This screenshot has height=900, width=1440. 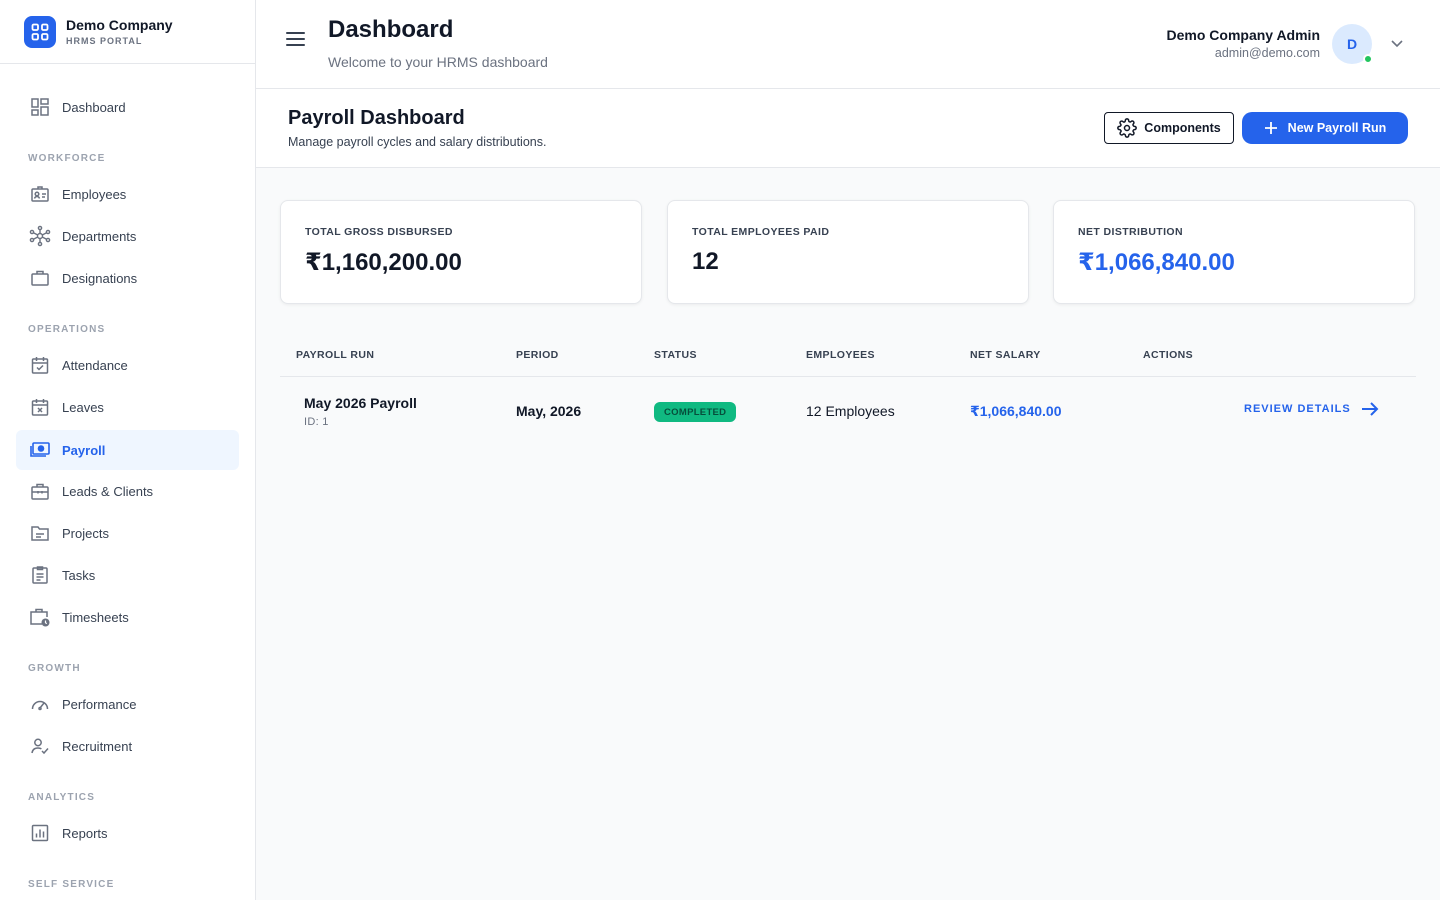 What do you see at coordinates (127, 575) in the screenshot?
I see `sidebar-item-tasks: Tasks` at bounding box center [127, 575].